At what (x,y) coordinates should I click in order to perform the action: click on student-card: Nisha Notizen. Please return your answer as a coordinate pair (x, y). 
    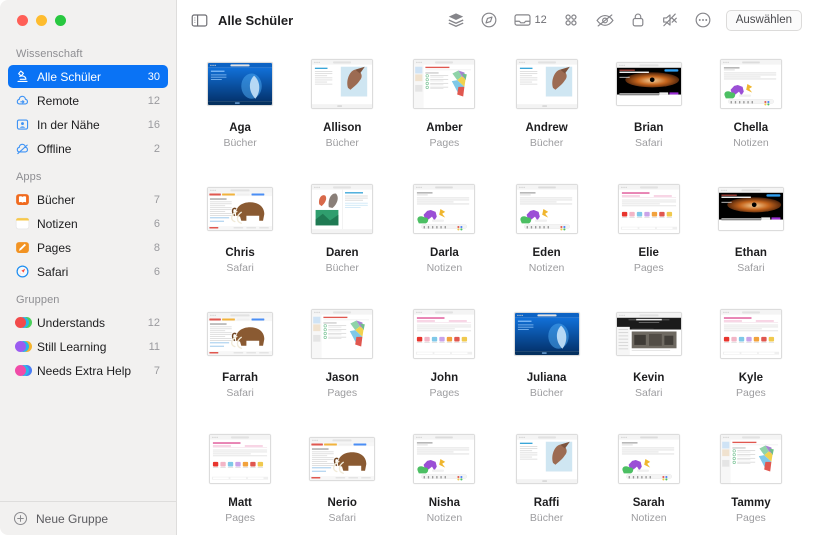
    Looking at the image, I should click on (444, 478).